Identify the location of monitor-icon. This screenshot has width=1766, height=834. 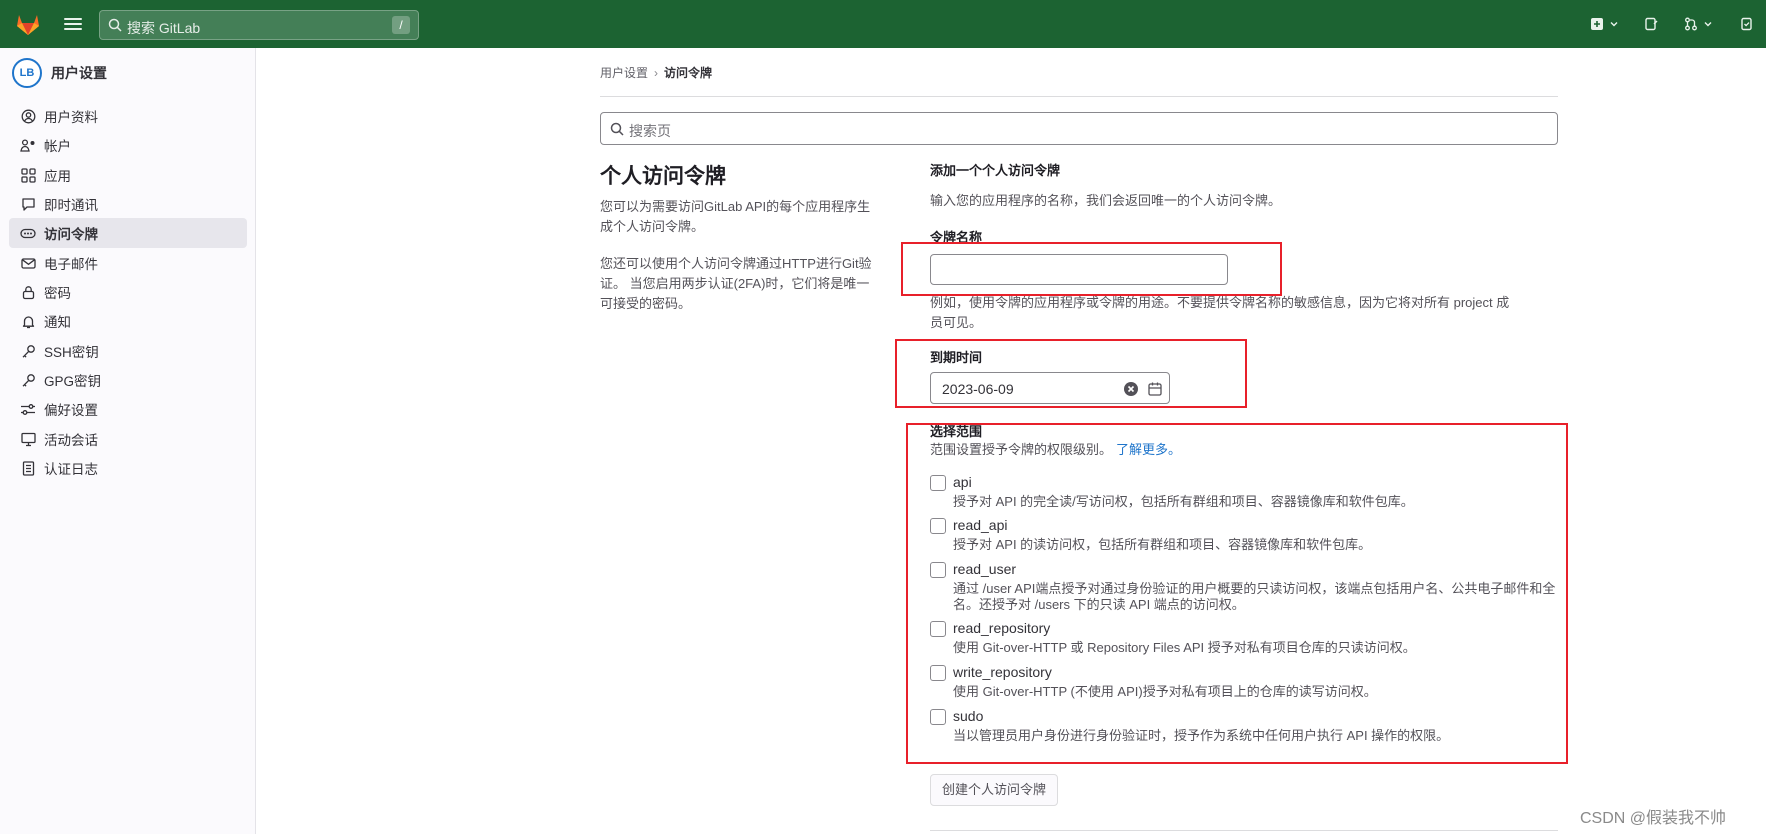
(28, 439).